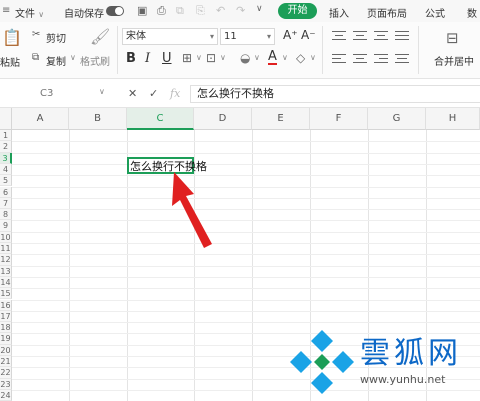 This screenshot has width=480, height=401. I want to click on autosave-toggle, so click(115, 11).